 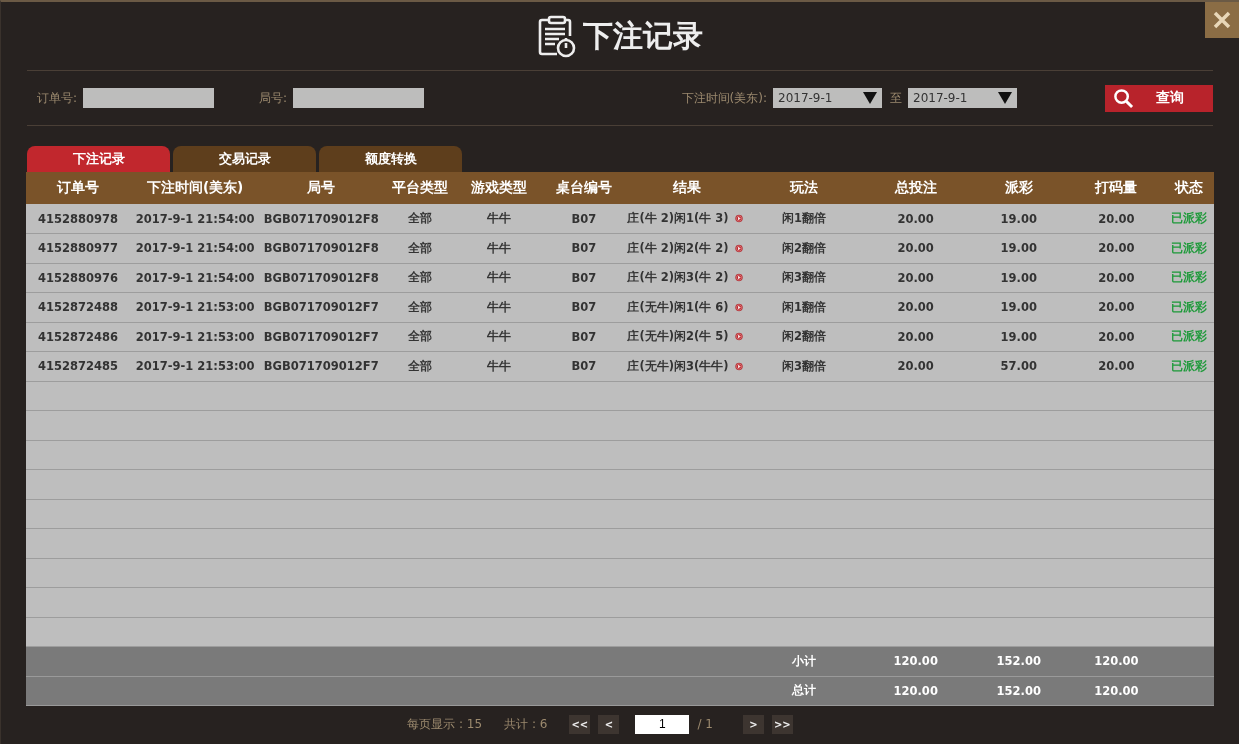 I want to click on table-cell: 庄(无牛)闲1(牛 6), so click(x=678, y=307).